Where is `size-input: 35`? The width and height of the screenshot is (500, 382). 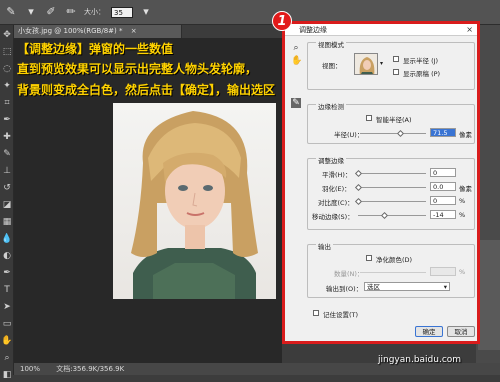
size-input: 35 is located at coordinates (122, 12).